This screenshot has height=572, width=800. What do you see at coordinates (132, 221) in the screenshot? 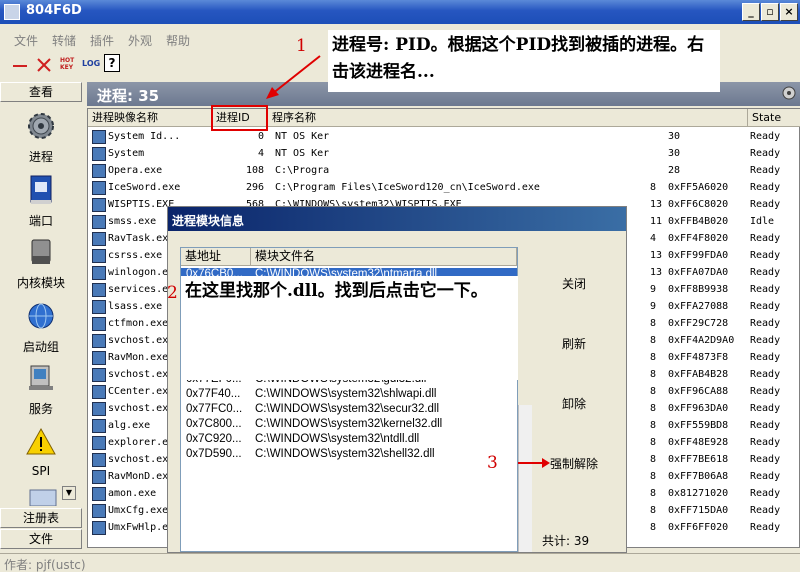
I see `process-name: smss.exe` at bounding box center [132, 221].